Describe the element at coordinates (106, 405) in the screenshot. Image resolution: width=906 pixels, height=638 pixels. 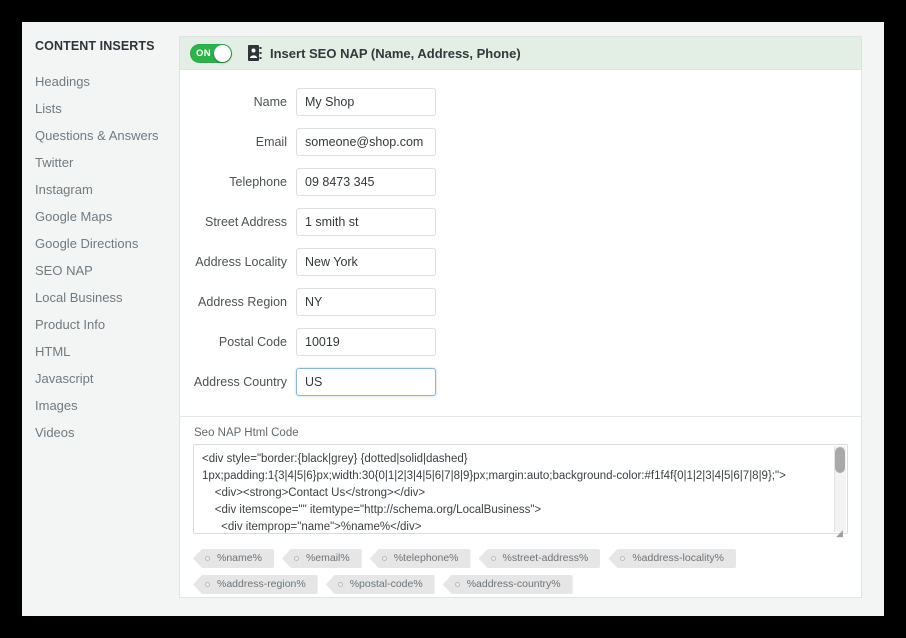
I see `sidebar-item-images: Images` at that location.